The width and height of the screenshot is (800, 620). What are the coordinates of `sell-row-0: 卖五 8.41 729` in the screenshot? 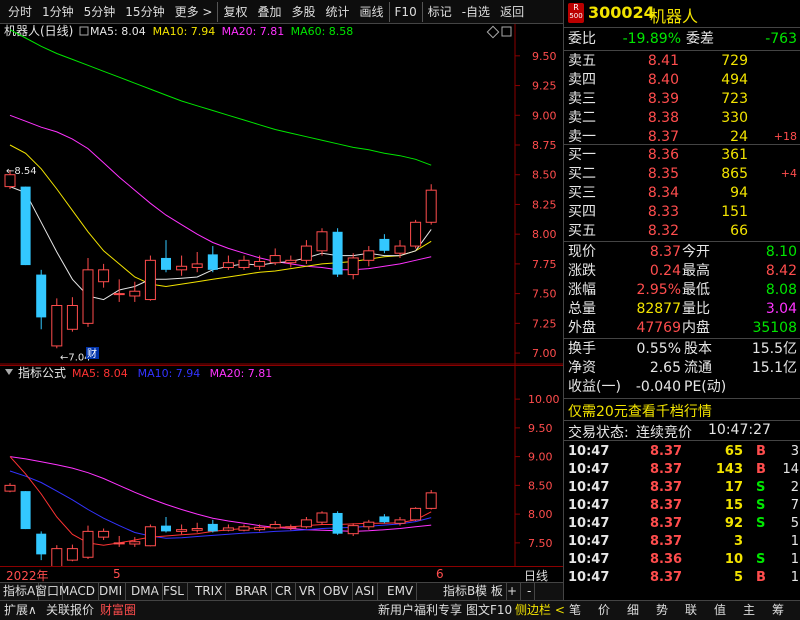 It's located at (682, 61).